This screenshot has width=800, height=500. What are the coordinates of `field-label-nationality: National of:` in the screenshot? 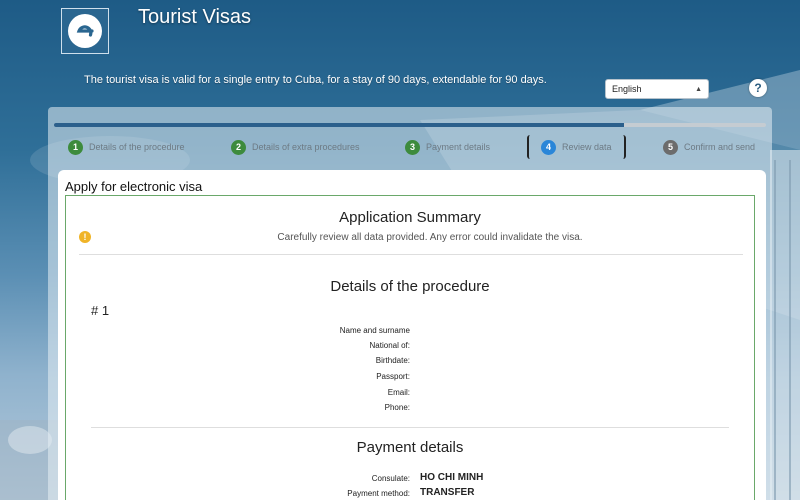 It's located at (389, 345).